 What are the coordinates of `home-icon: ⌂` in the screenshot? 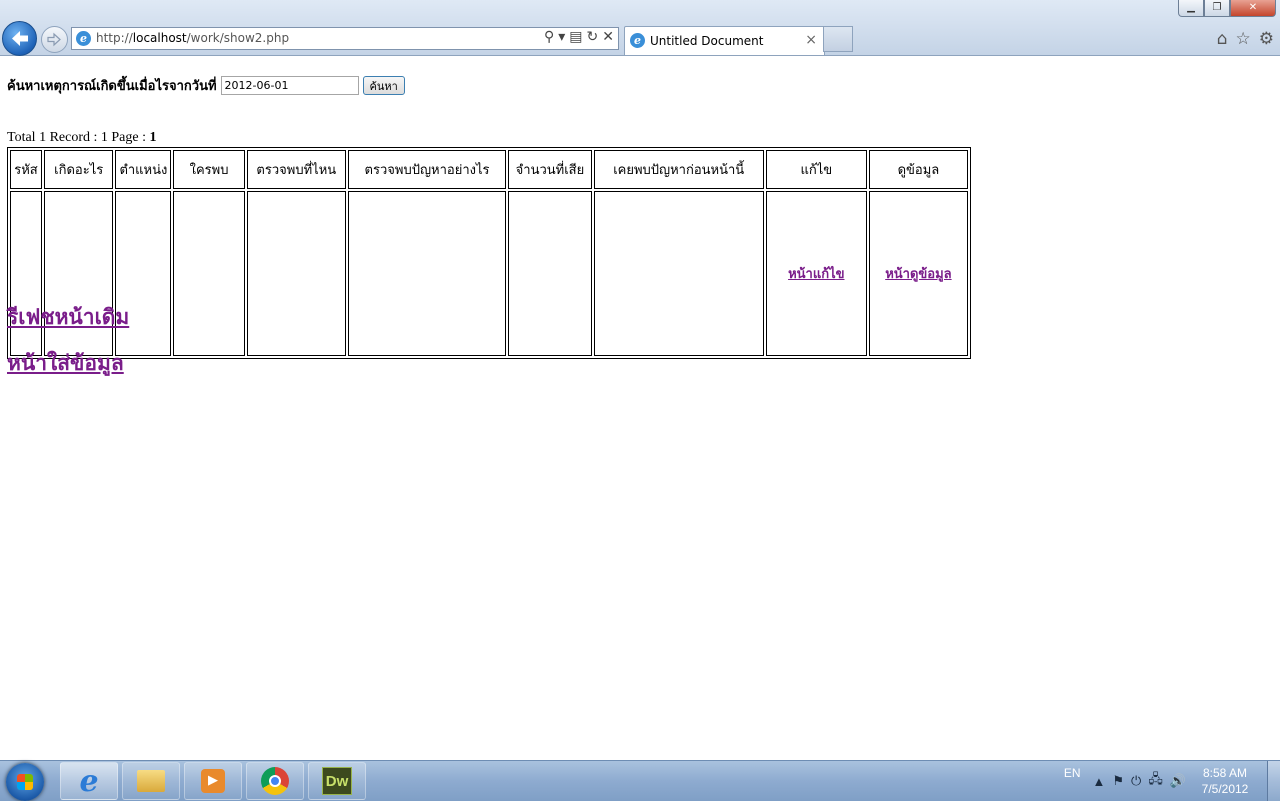 It's located at (1222, 39).